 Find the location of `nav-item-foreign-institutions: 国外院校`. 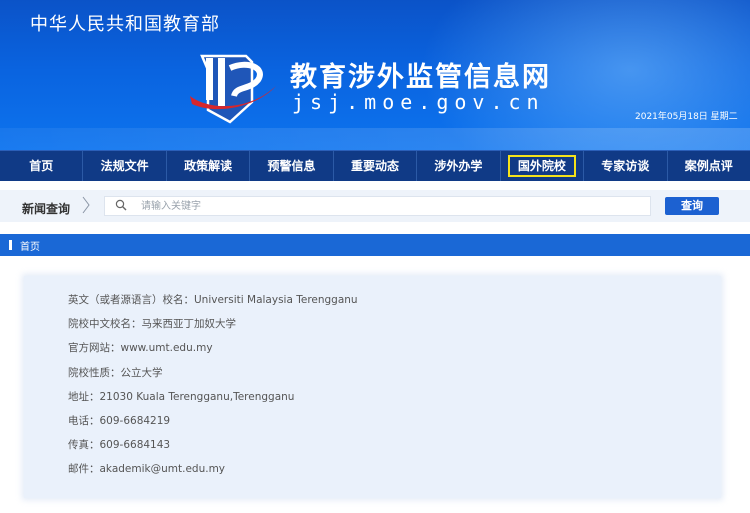

nav-item-foreign-institutions: 国外院校 is located at coordinates (543, 166).